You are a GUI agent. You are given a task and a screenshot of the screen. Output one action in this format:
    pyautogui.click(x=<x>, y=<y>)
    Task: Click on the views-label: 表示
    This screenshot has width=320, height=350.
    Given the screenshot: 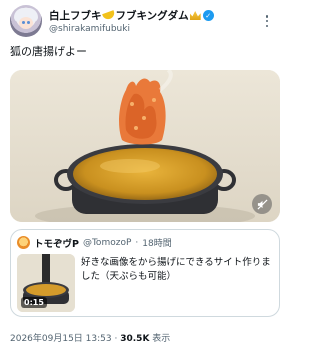 What is the action you would take?
    pyautogui.click(x=161, y=339)
    